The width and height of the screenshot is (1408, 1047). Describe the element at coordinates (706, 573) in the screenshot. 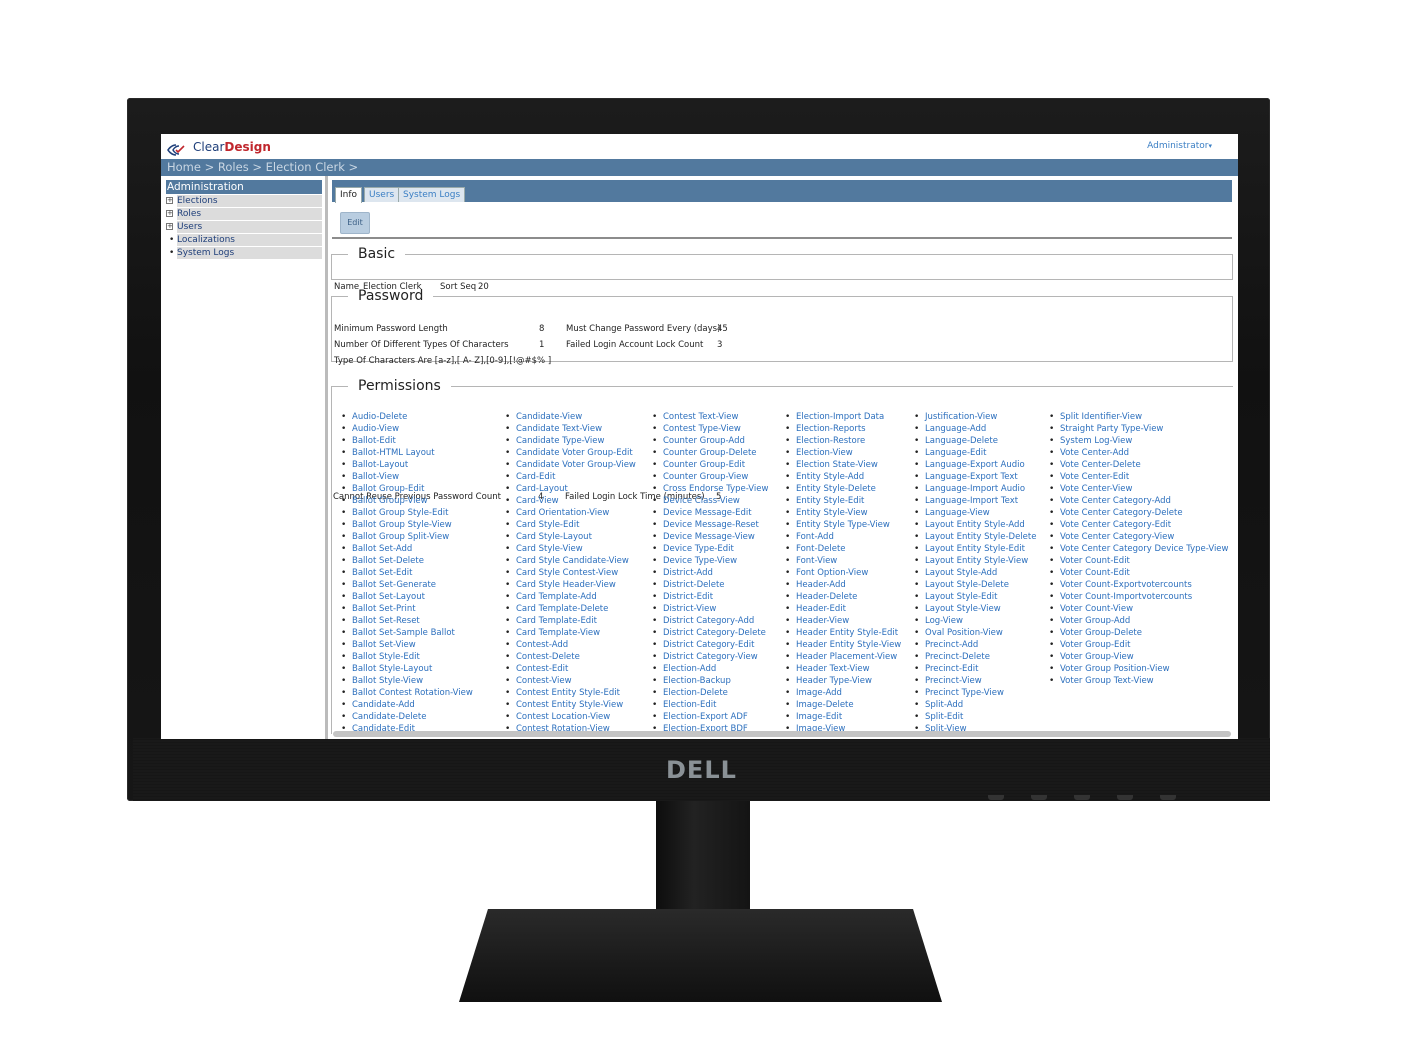

I see `permission-link: District-Add` at that location.